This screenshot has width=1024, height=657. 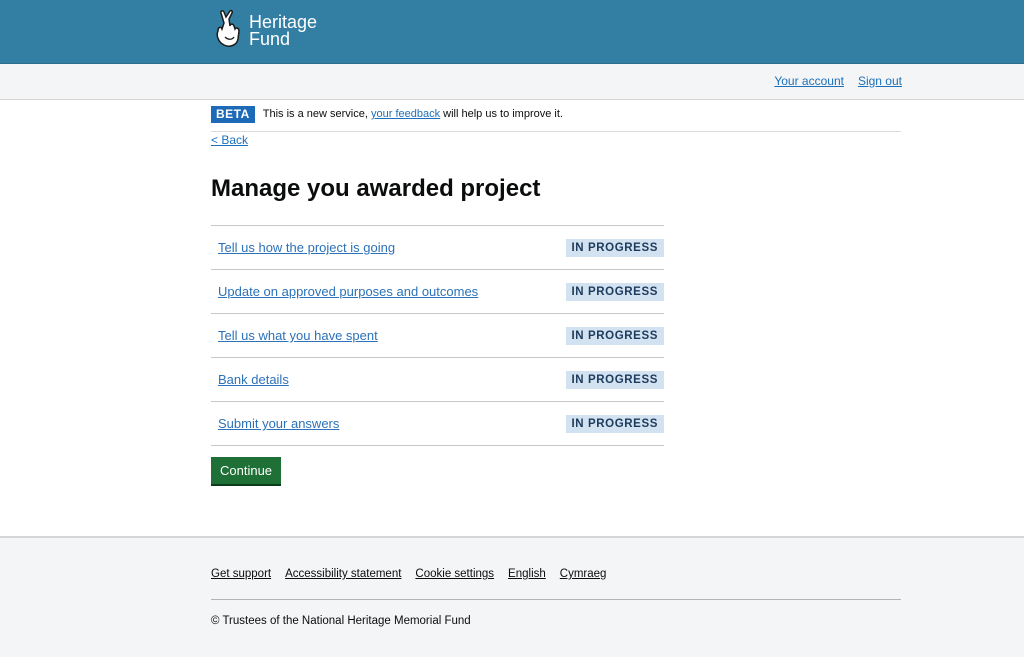 I want to click on task-link: Submit your answers, so click(x=278, y=423).